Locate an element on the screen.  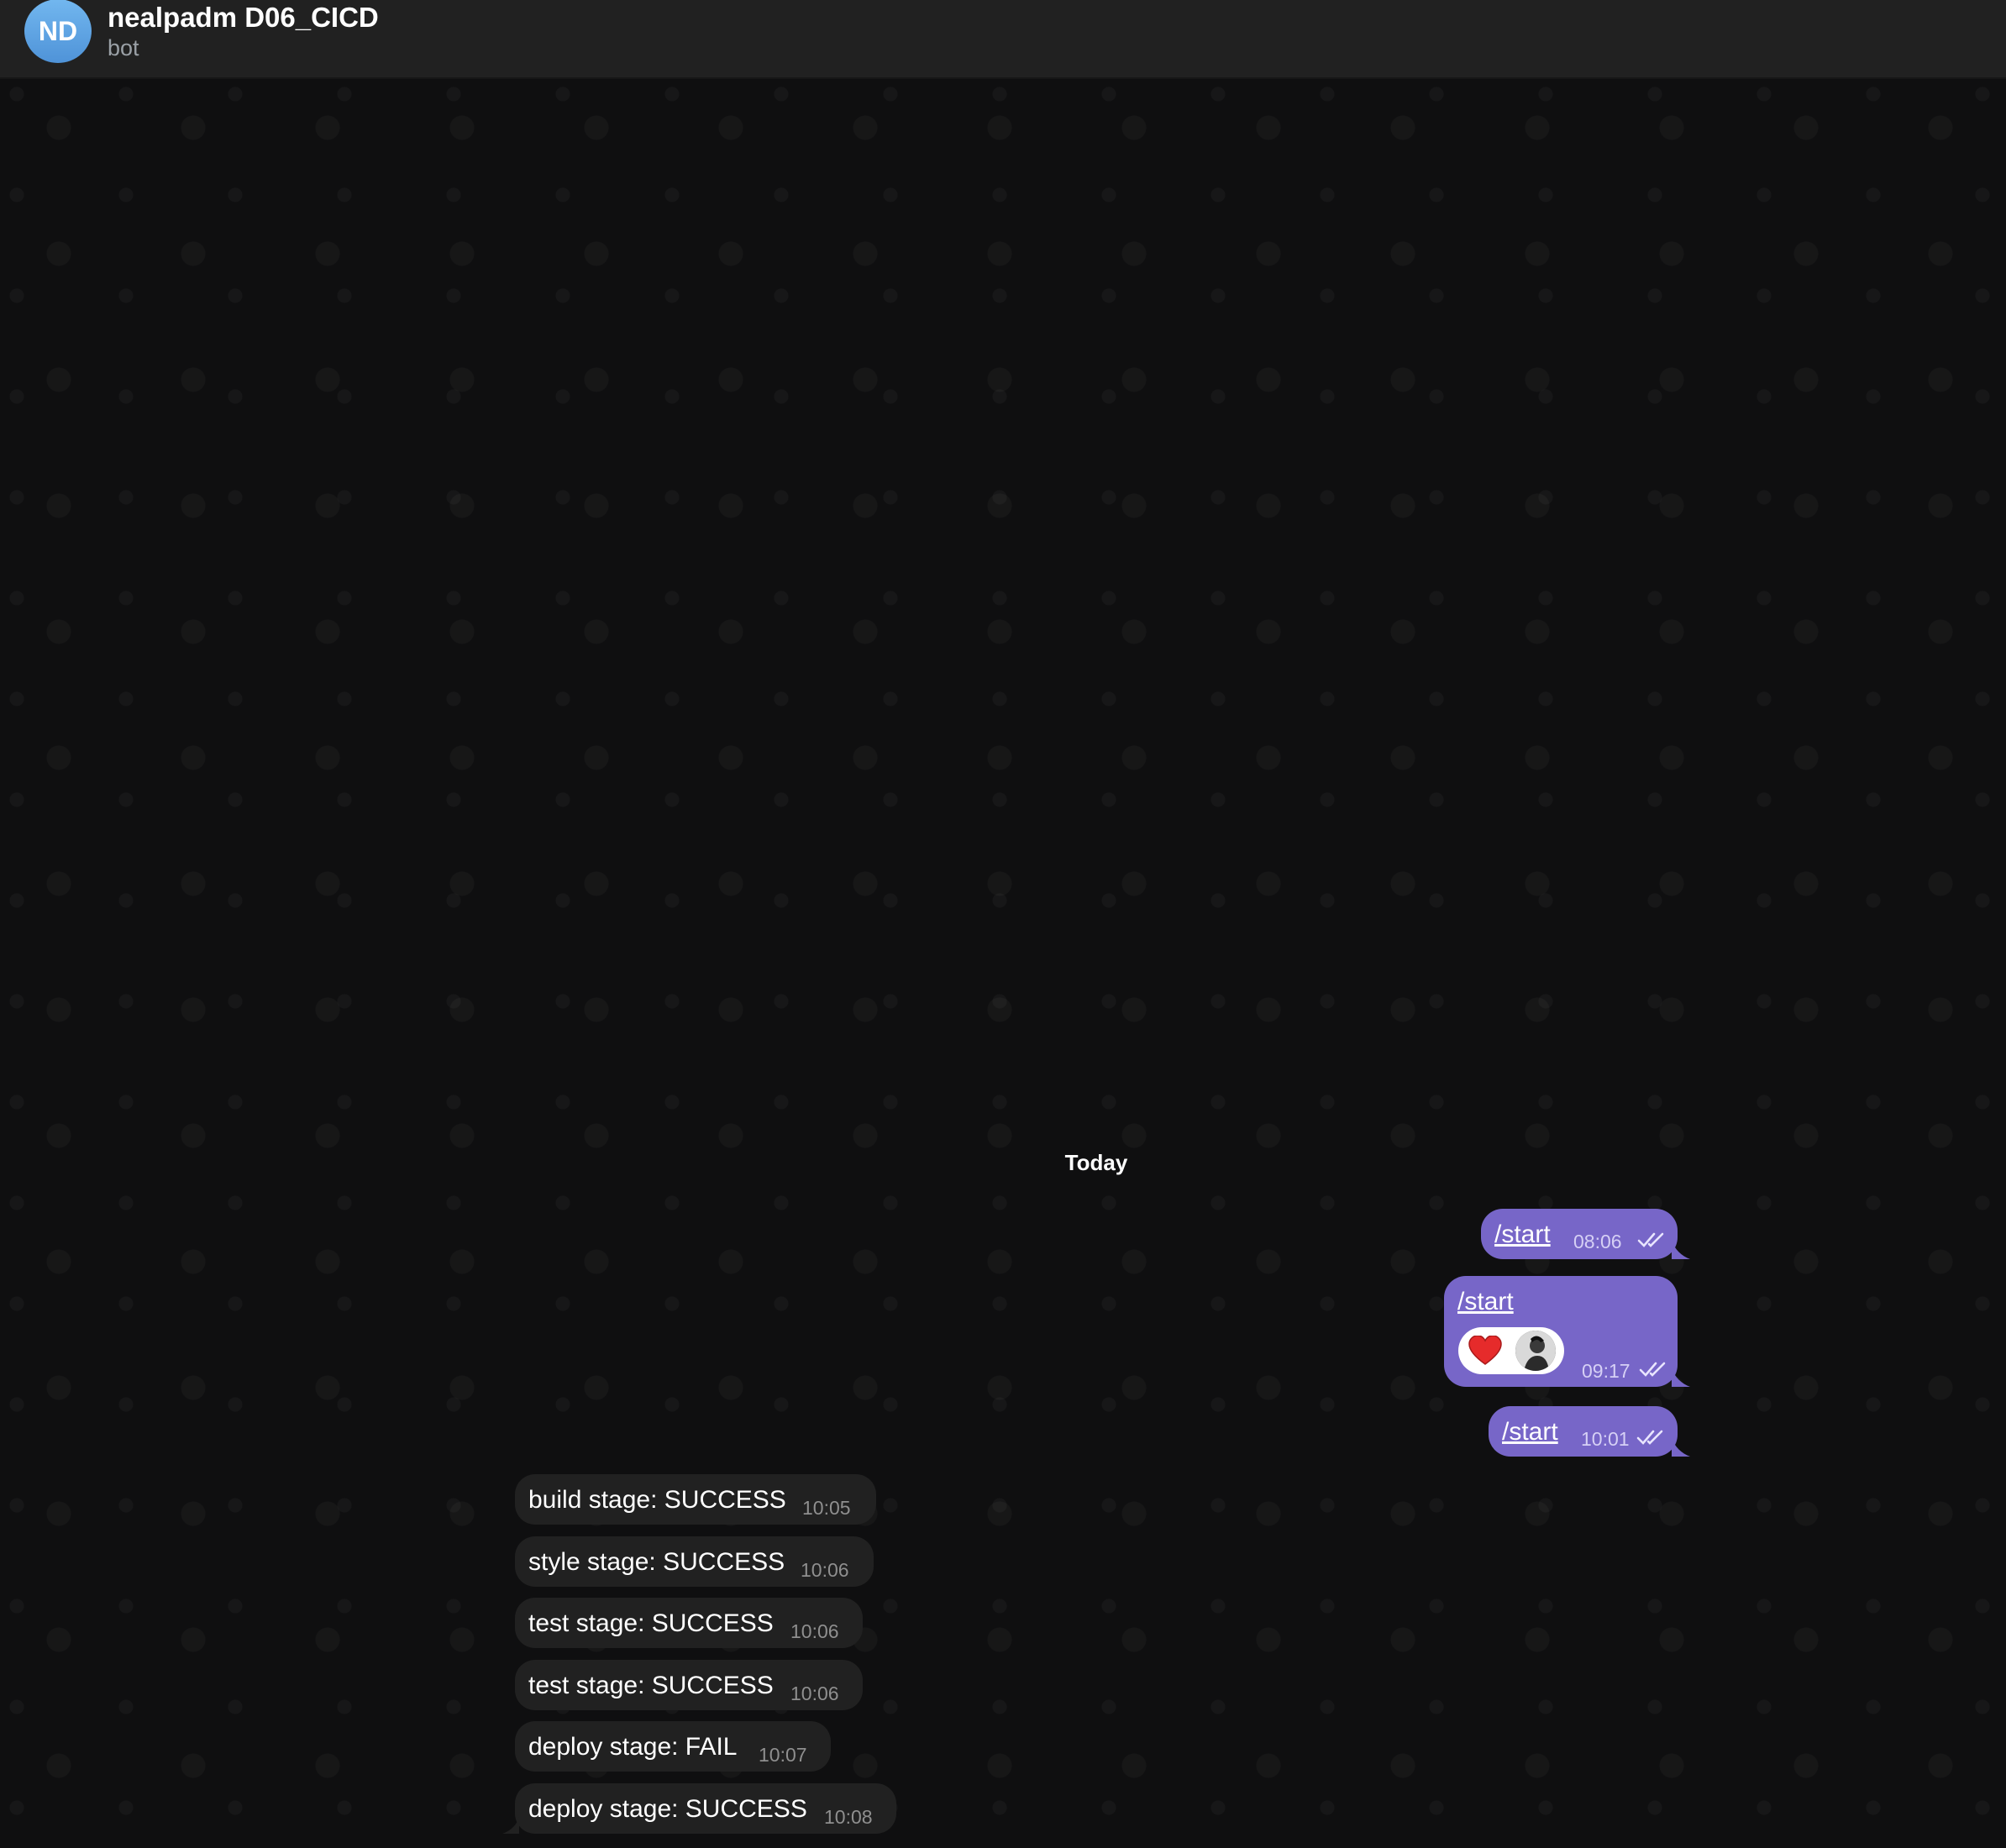
incoming-message: build stage: SUCCESS 10:05 is located at coordinates (695, 1499).